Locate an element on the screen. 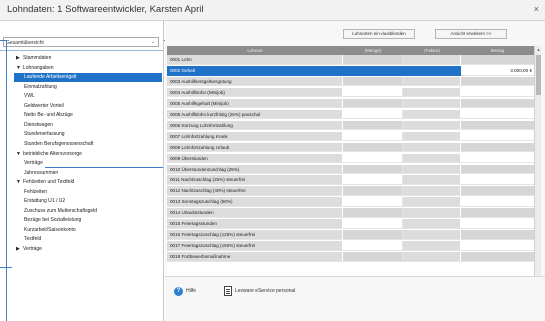  cell-lohnart: 0015 Feiertagsstunden is located at coordinates (255, 224).